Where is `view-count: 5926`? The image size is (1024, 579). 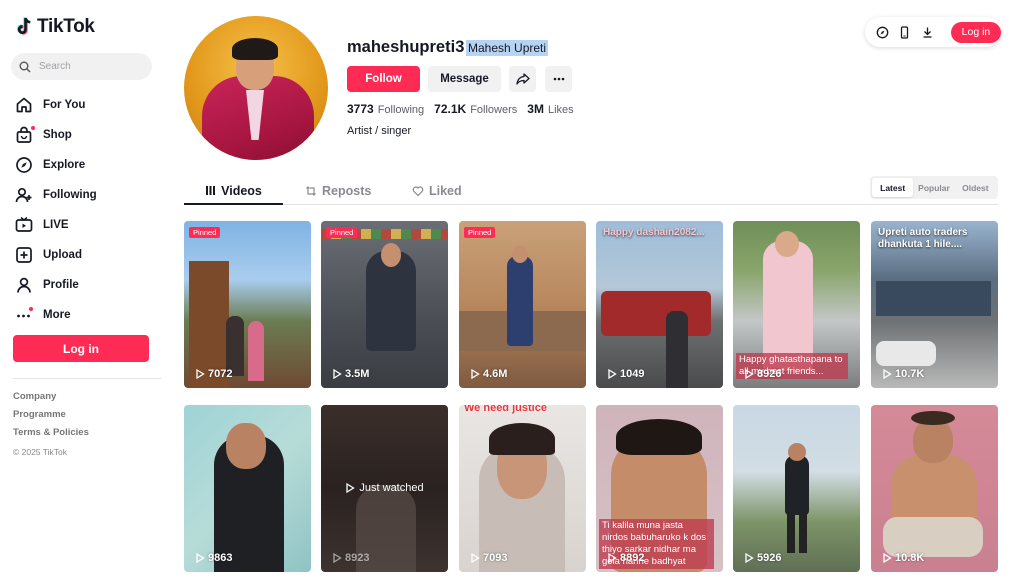 view-count: 5926 is located at coordinates (762, 558).